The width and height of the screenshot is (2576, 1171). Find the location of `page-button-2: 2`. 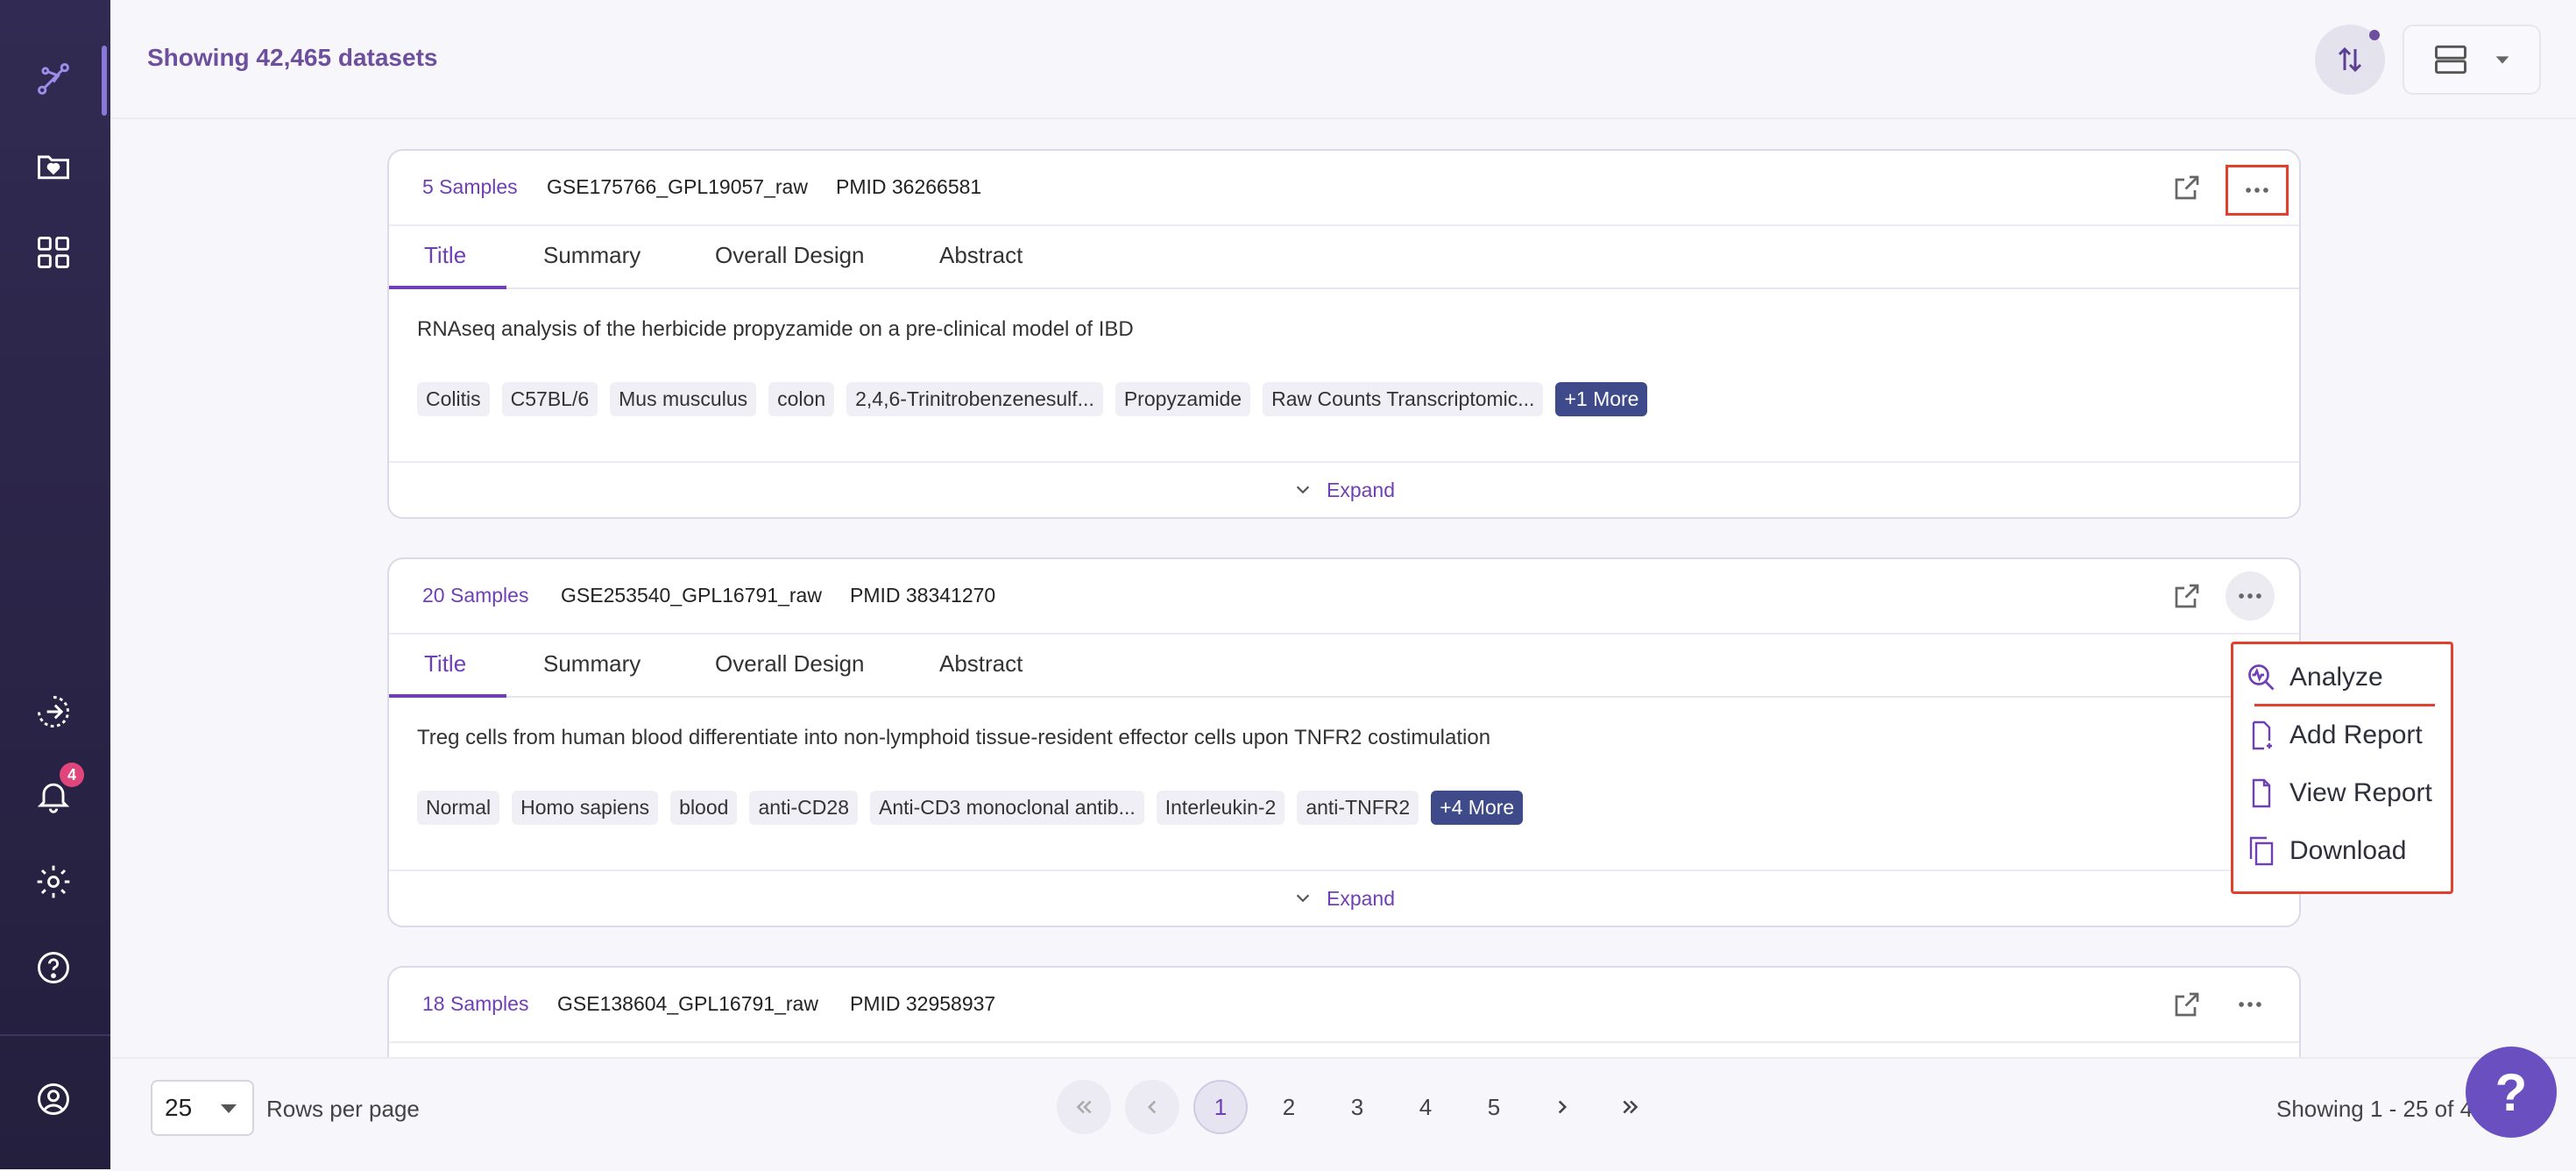

page-button-2: 2 is located at coordinates (1289, 1107).